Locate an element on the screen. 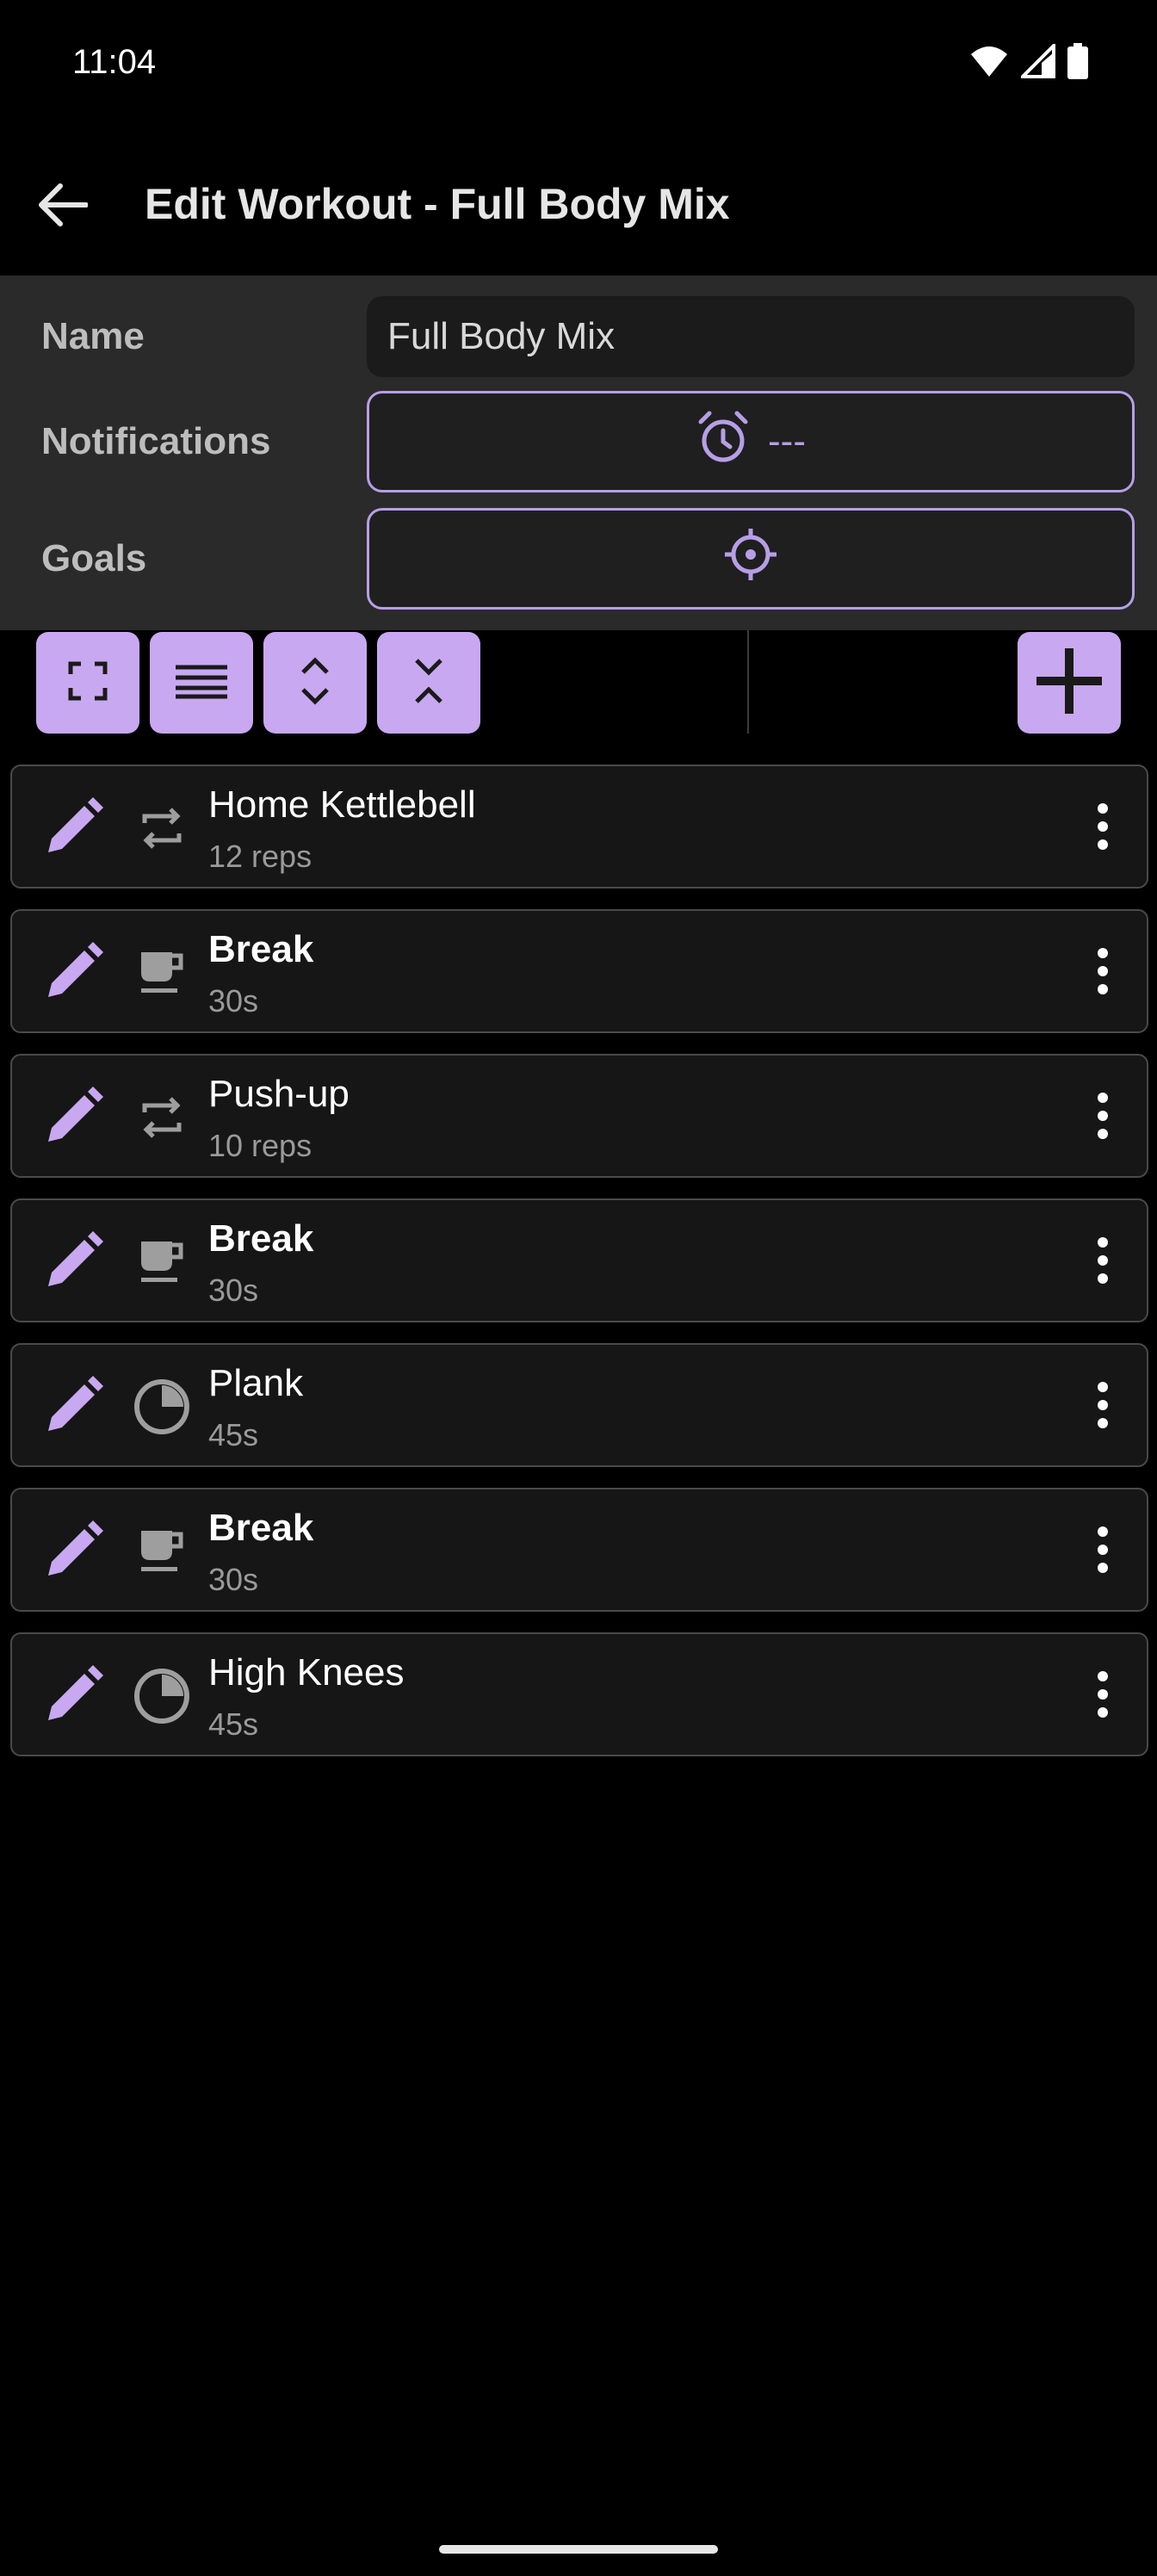 Image resolution: width=1157 pixels, height=2576 pixels. arrow-back-icon is located at coordinates (62, 208).